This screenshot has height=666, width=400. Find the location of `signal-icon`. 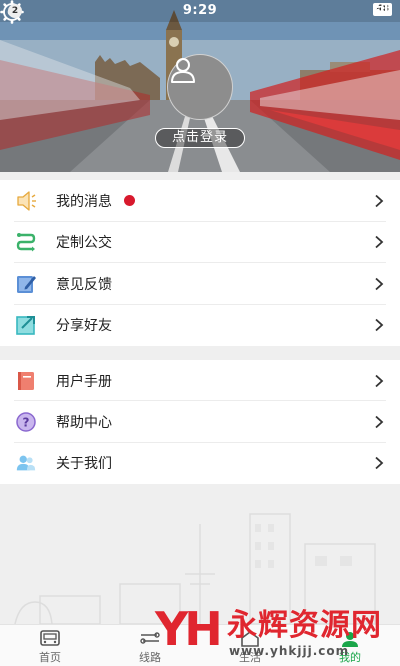

signal-icon is located at coordinates (380, 8).